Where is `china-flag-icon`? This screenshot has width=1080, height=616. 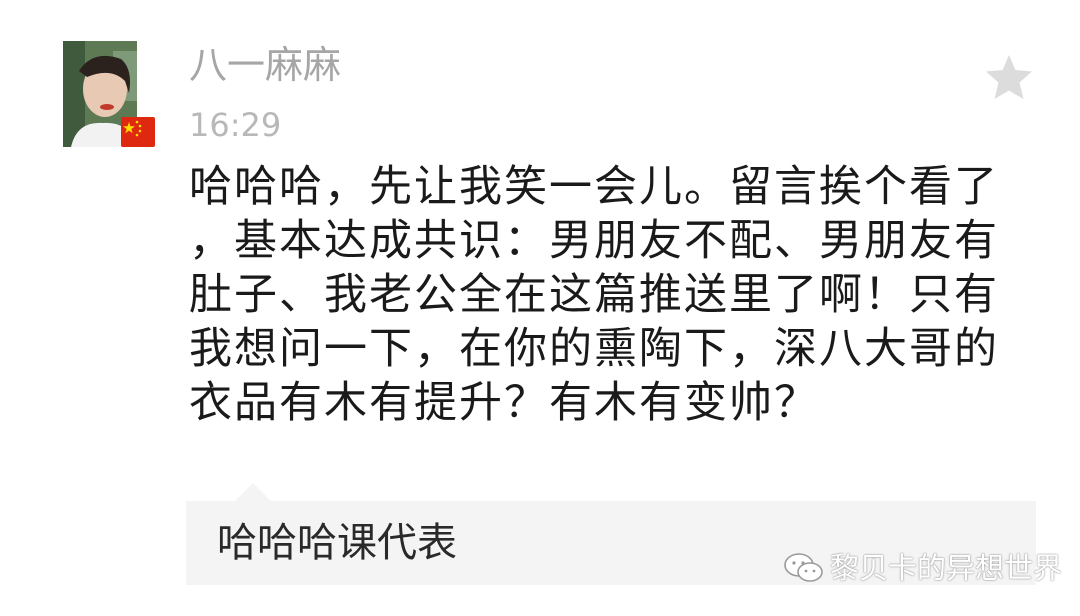
china-flag-icon is located at coordinates (138, 132).